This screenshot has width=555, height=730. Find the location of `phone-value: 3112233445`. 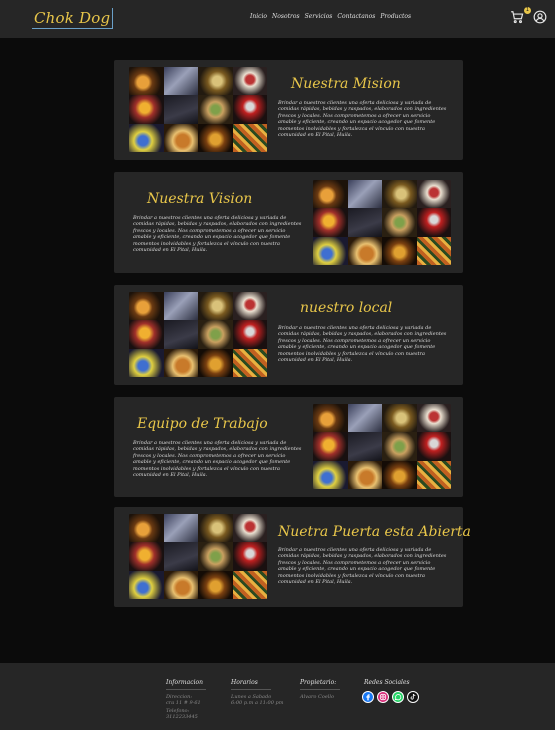

phone-value: 3112233445 is located at coordinates (182, 717).